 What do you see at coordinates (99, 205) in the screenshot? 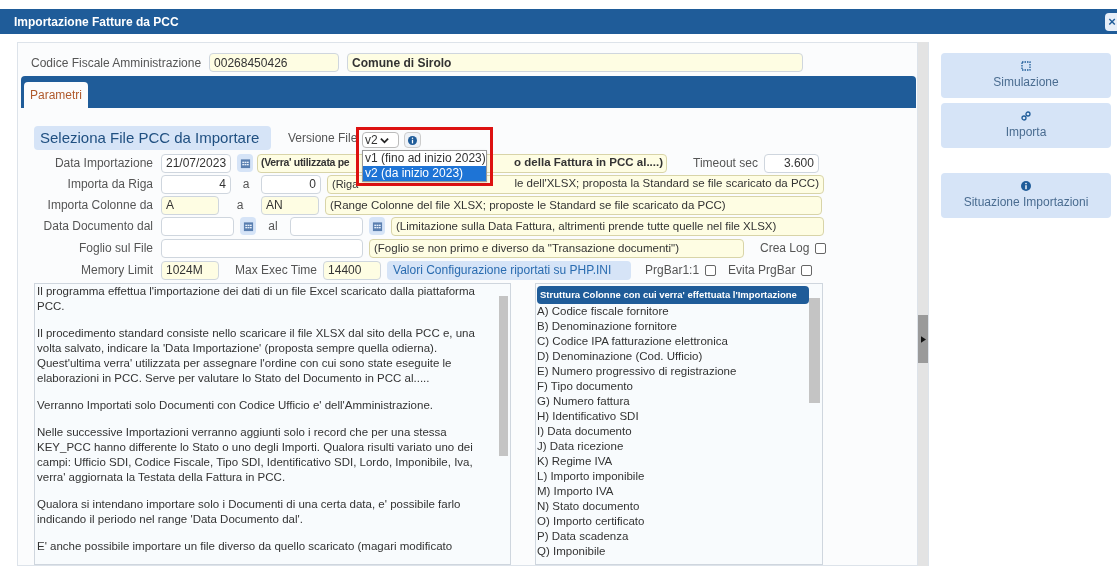
I see `field-label: Importa Colonne da` at bounding box center [99, 205].